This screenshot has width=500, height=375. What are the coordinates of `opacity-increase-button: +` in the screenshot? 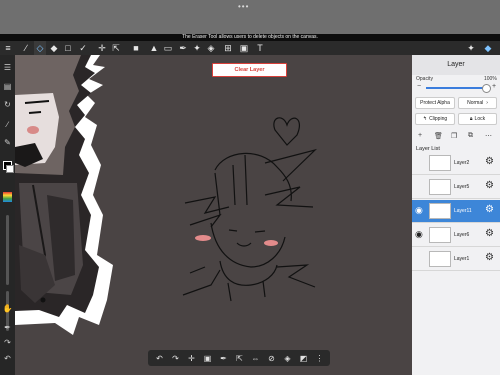 It's located at (494, 86).